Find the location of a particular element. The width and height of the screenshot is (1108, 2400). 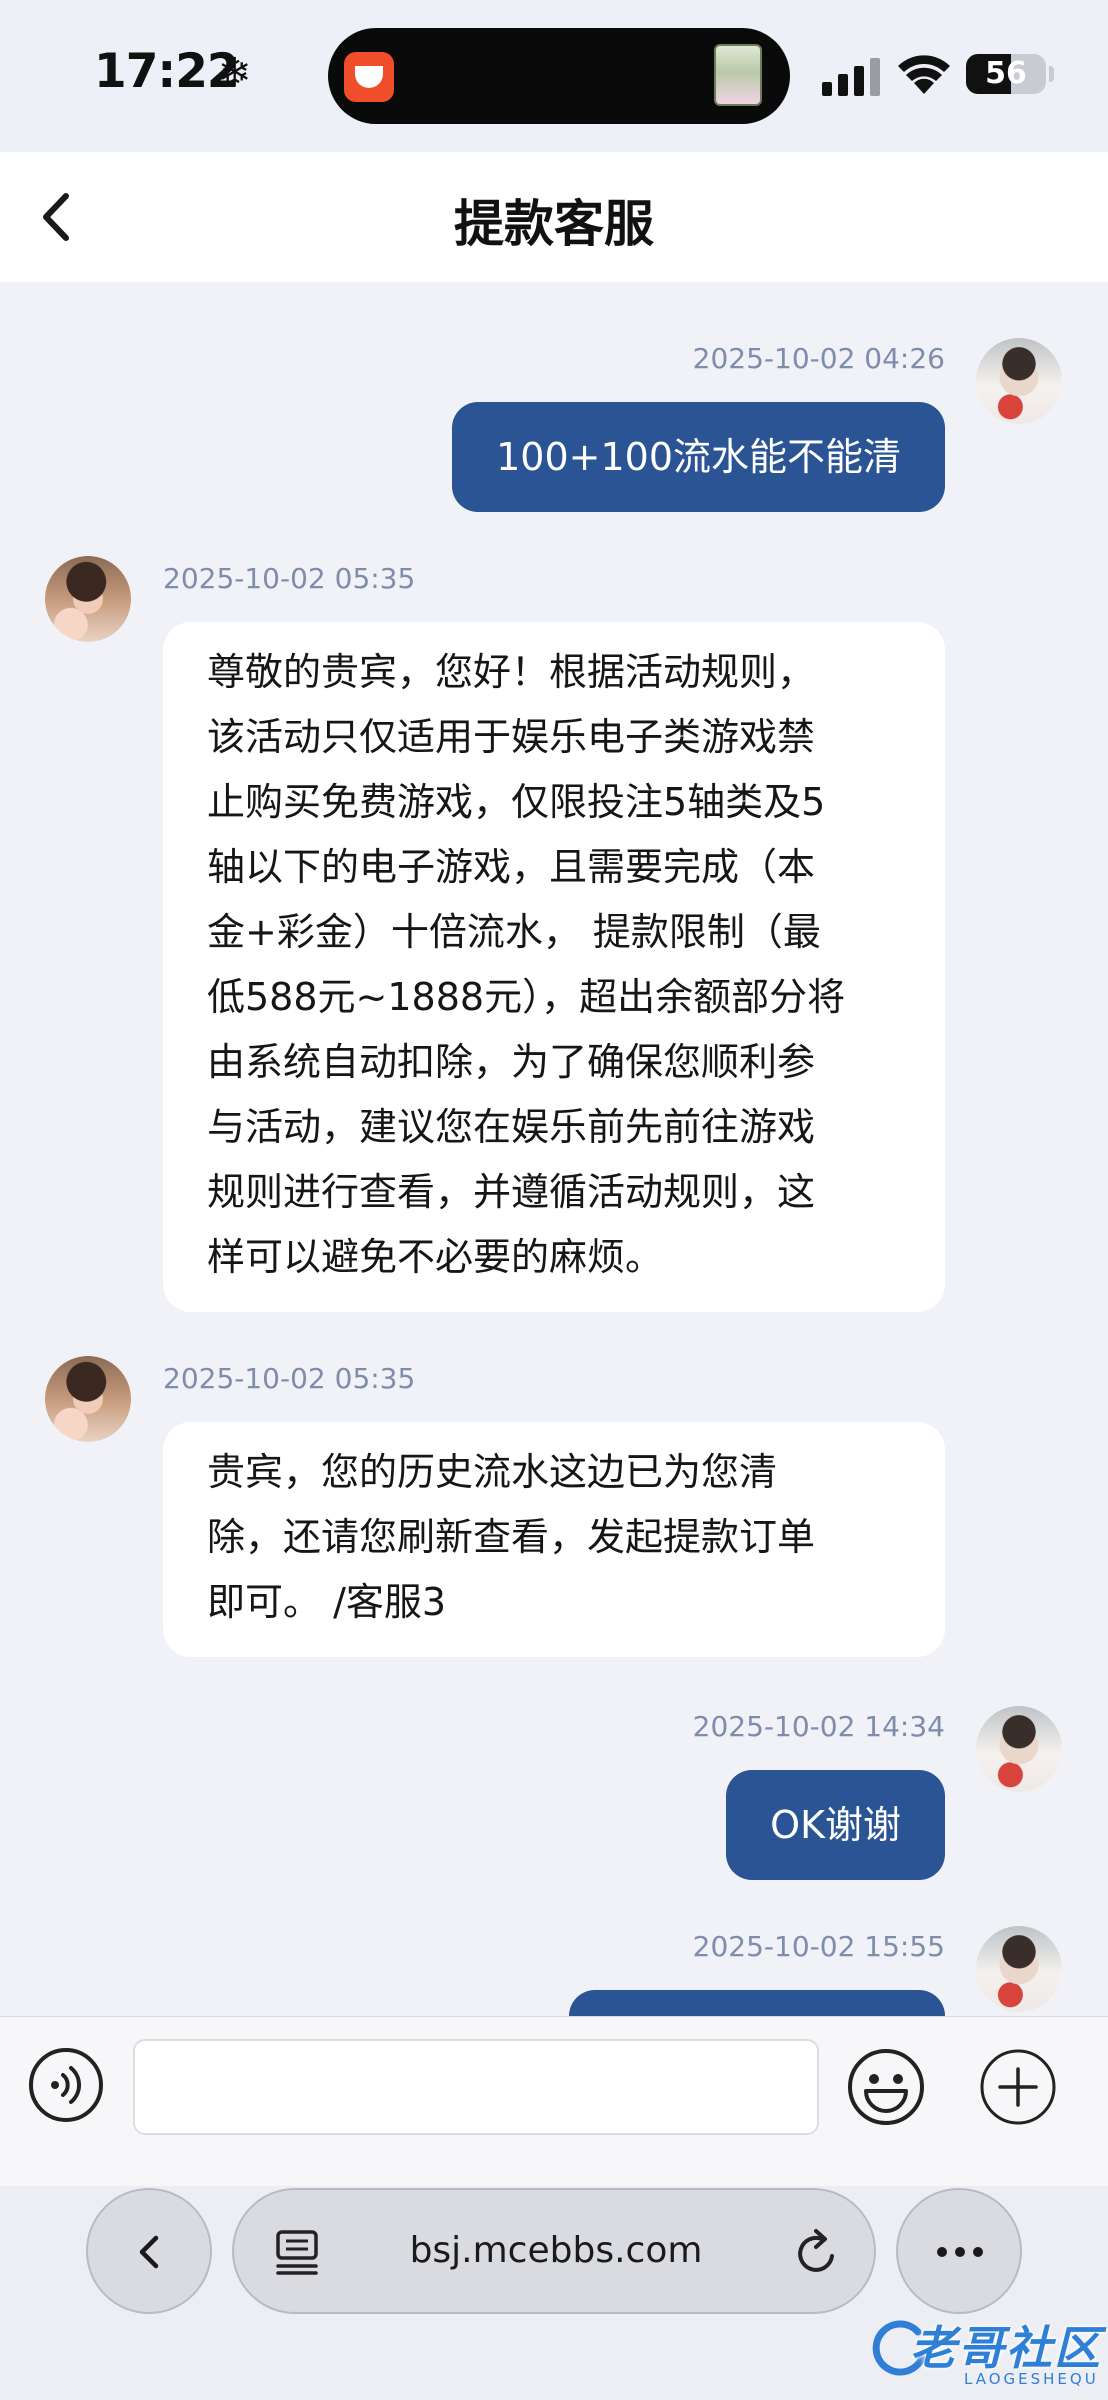

outgoing-message-bubble: OK谢谢 is located at coordinates (835, 1825).